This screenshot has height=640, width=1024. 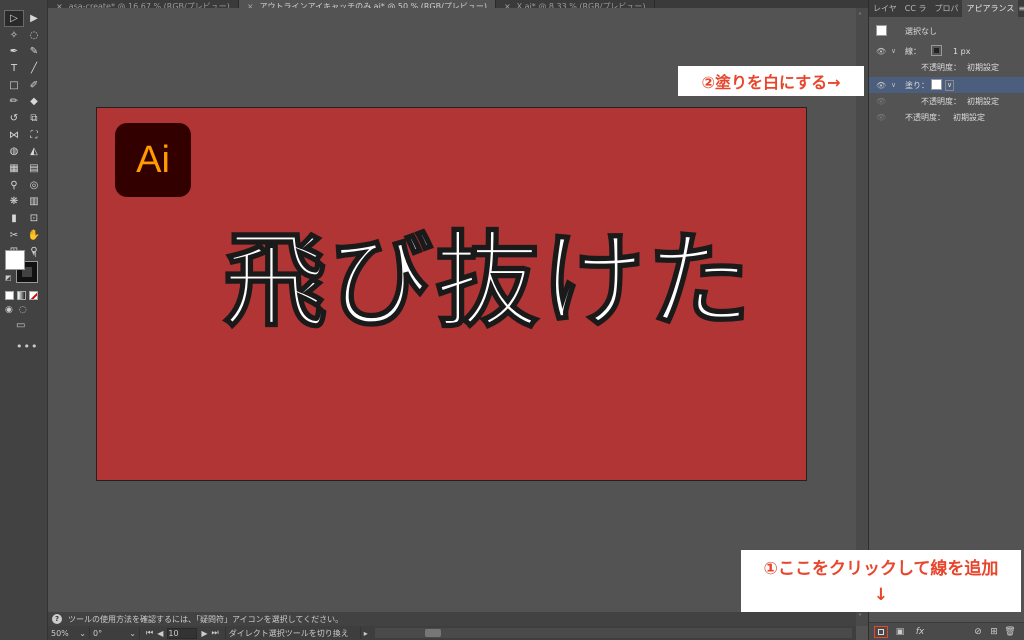 I want to click on stroke-weight-value: 1 px, so click(x=961, y=51).